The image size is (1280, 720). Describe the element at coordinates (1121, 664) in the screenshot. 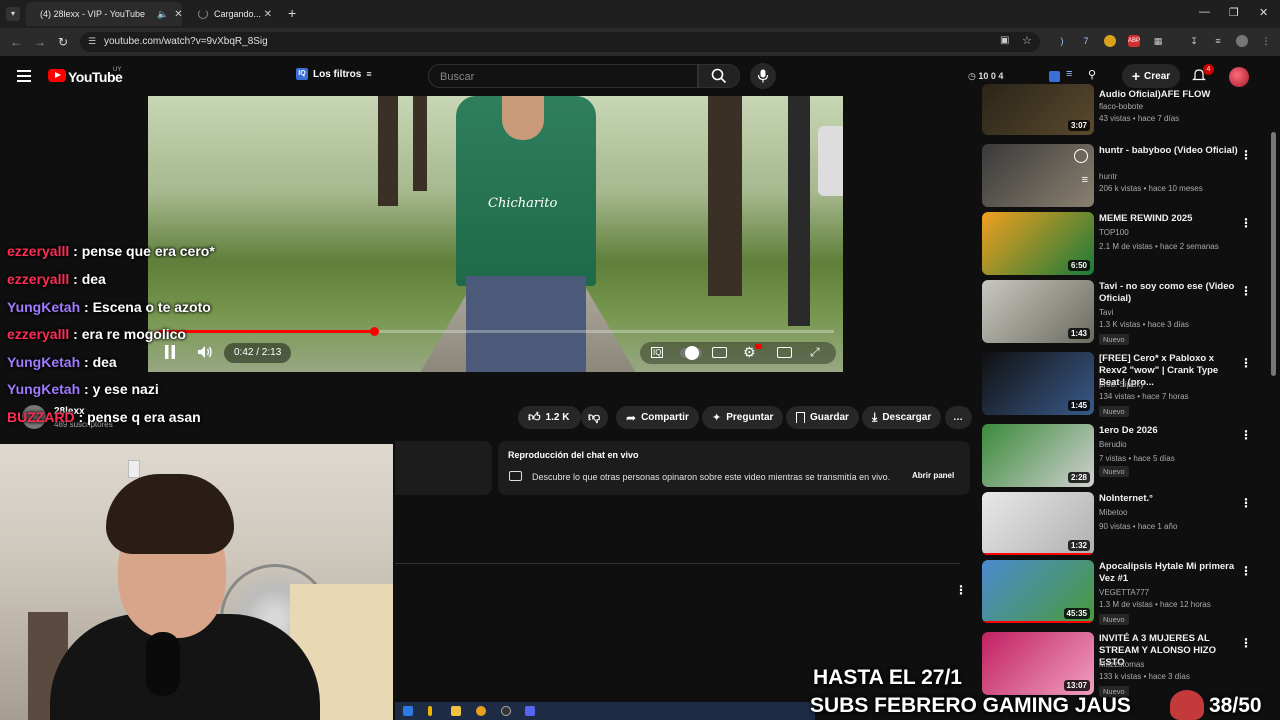

I see `channel-name: Mazzatomas` at that location.